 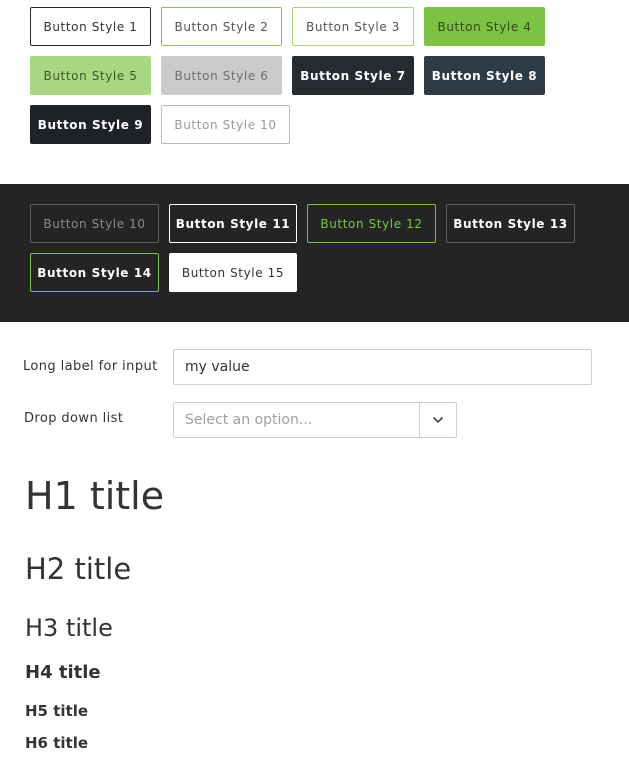 I want to click on h1-title: H1 title, so click(x=95, y=496).